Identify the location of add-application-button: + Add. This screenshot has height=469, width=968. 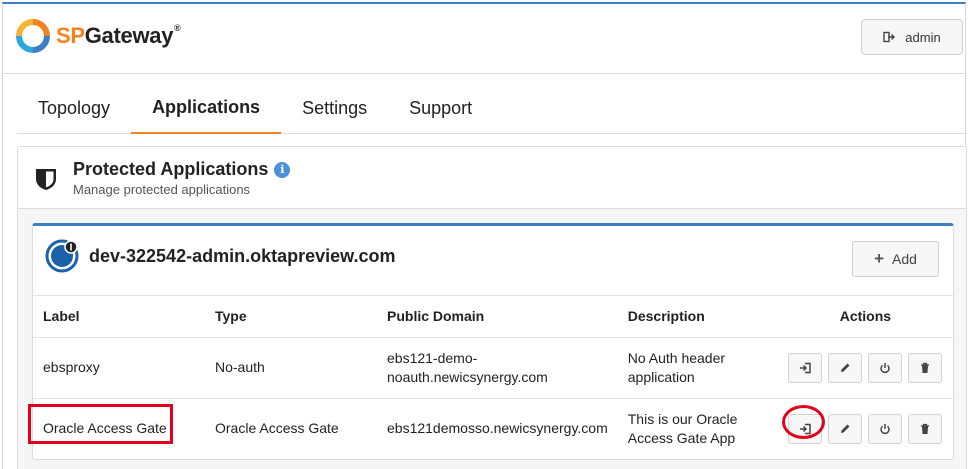
(895, 259).